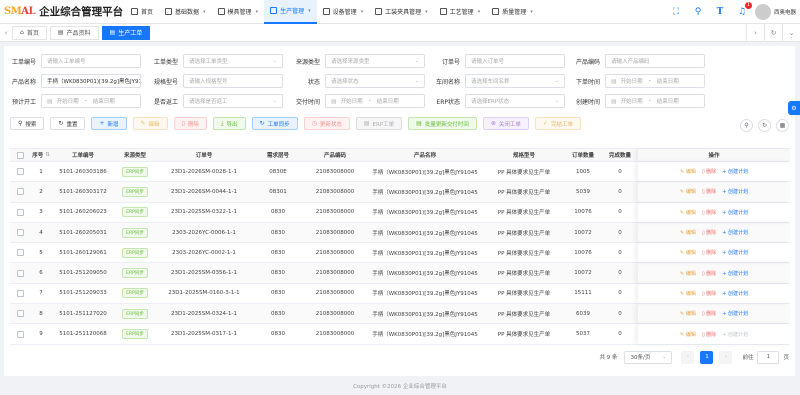 The height and width of the screenshot is (395, 800). What do you see at coordinates (343, 12) in the screenshot?
I see `nav-item-4: 设备管理 ▾` at bounding box center [343, 12].